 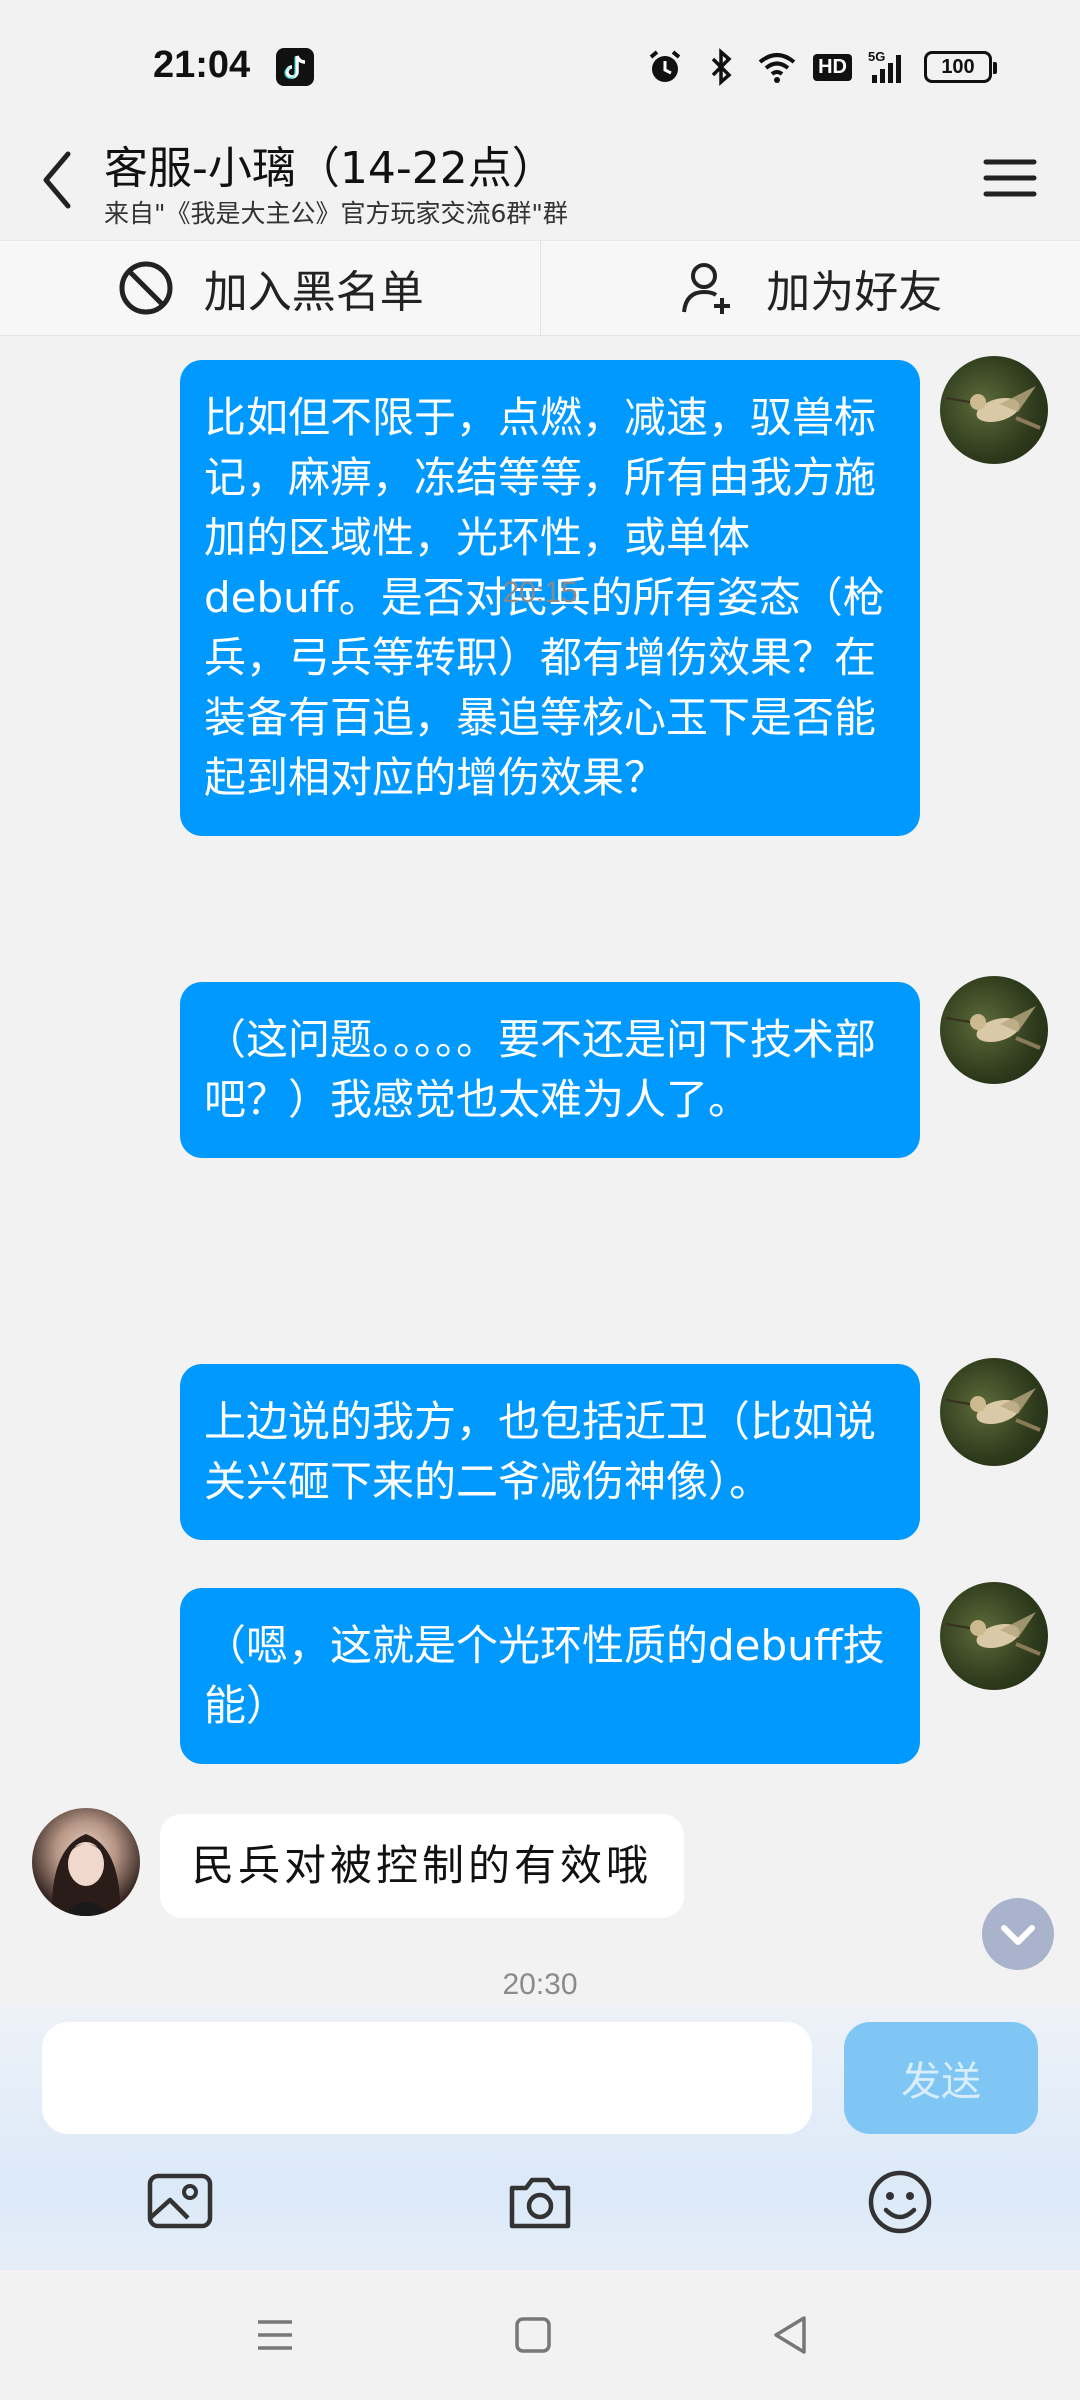 I want to click on status-icons: HD 5G 100, so click(x=821, y=67).